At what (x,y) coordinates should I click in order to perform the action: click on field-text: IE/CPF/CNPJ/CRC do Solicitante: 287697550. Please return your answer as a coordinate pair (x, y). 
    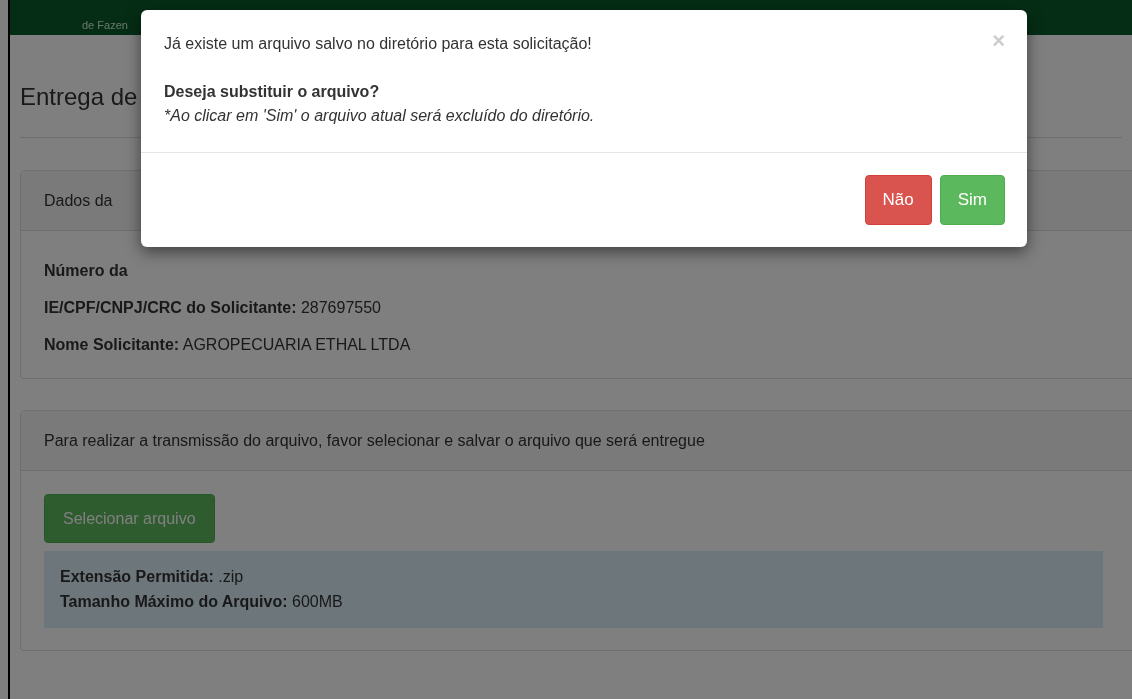
    Looking at the image, I should click on (213, 308).